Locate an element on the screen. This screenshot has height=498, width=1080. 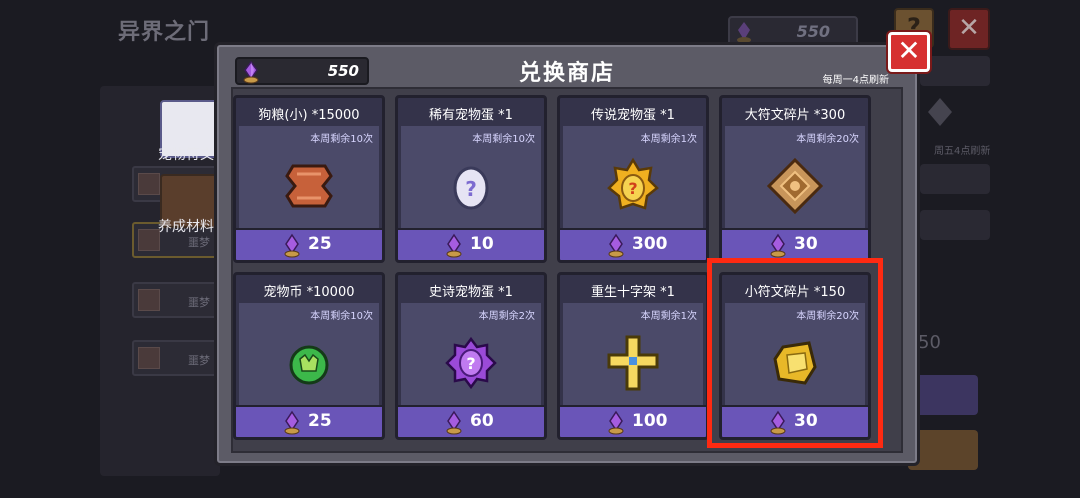
background-title: 异界之门 is located at coordinates (164, 32).